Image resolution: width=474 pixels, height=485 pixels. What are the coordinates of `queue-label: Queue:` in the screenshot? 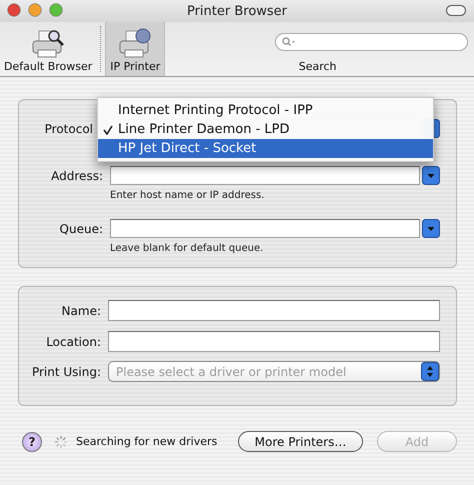 It's located at (81, 229).